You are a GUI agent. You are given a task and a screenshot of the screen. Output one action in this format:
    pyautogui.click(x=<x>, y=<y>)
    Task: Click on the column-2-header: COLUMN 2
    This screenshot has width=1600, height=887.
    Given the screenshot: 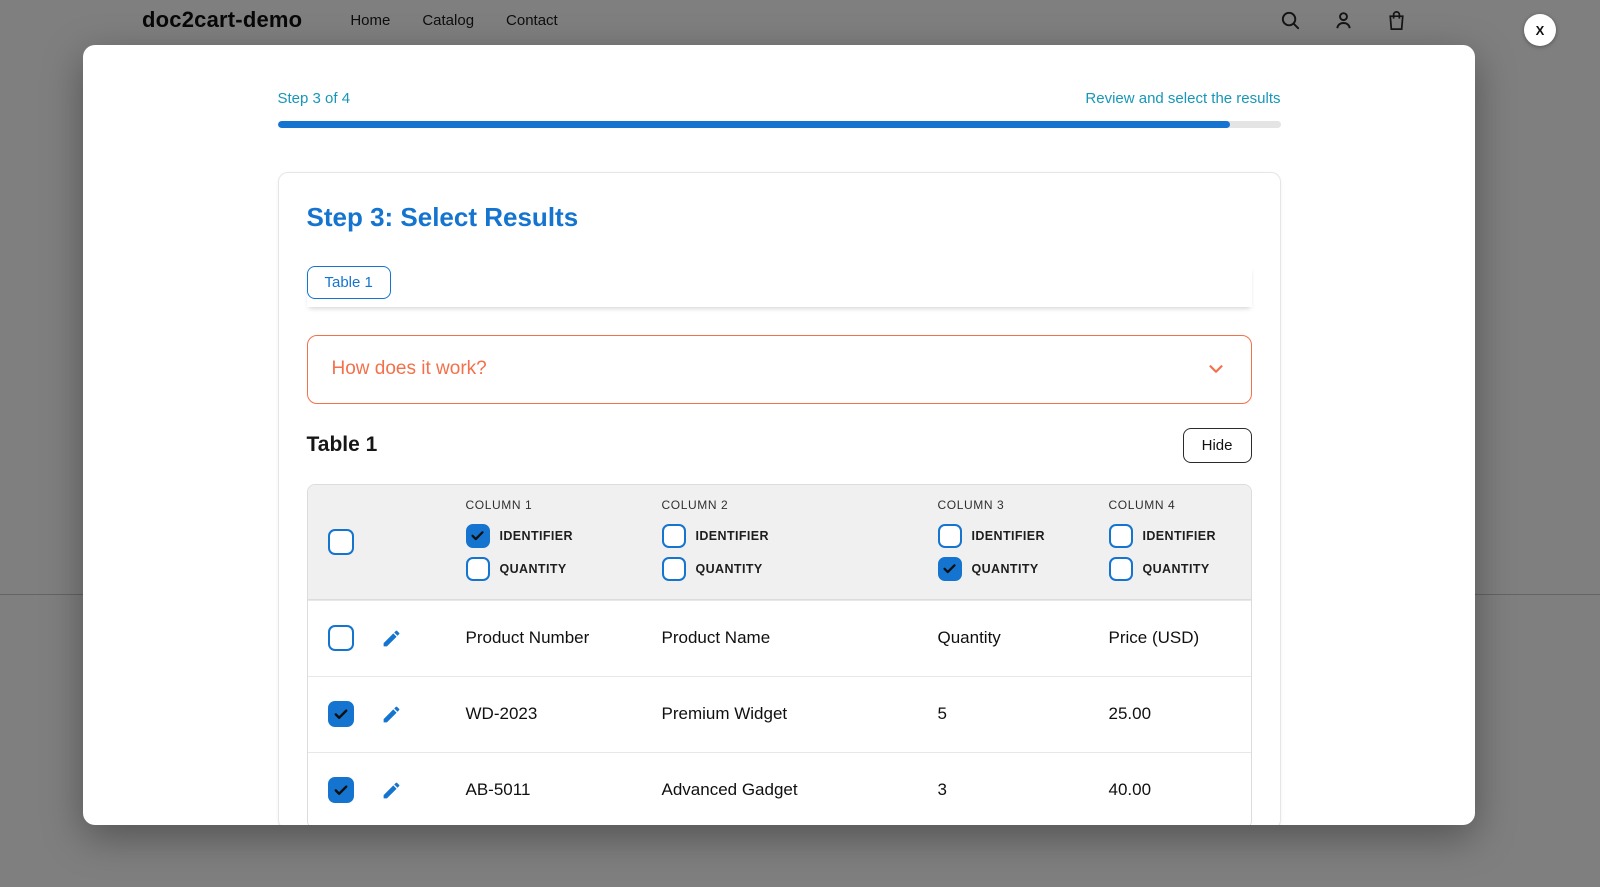 What is the action you would take?
    pyautogui.click(x=695, y=504)
    